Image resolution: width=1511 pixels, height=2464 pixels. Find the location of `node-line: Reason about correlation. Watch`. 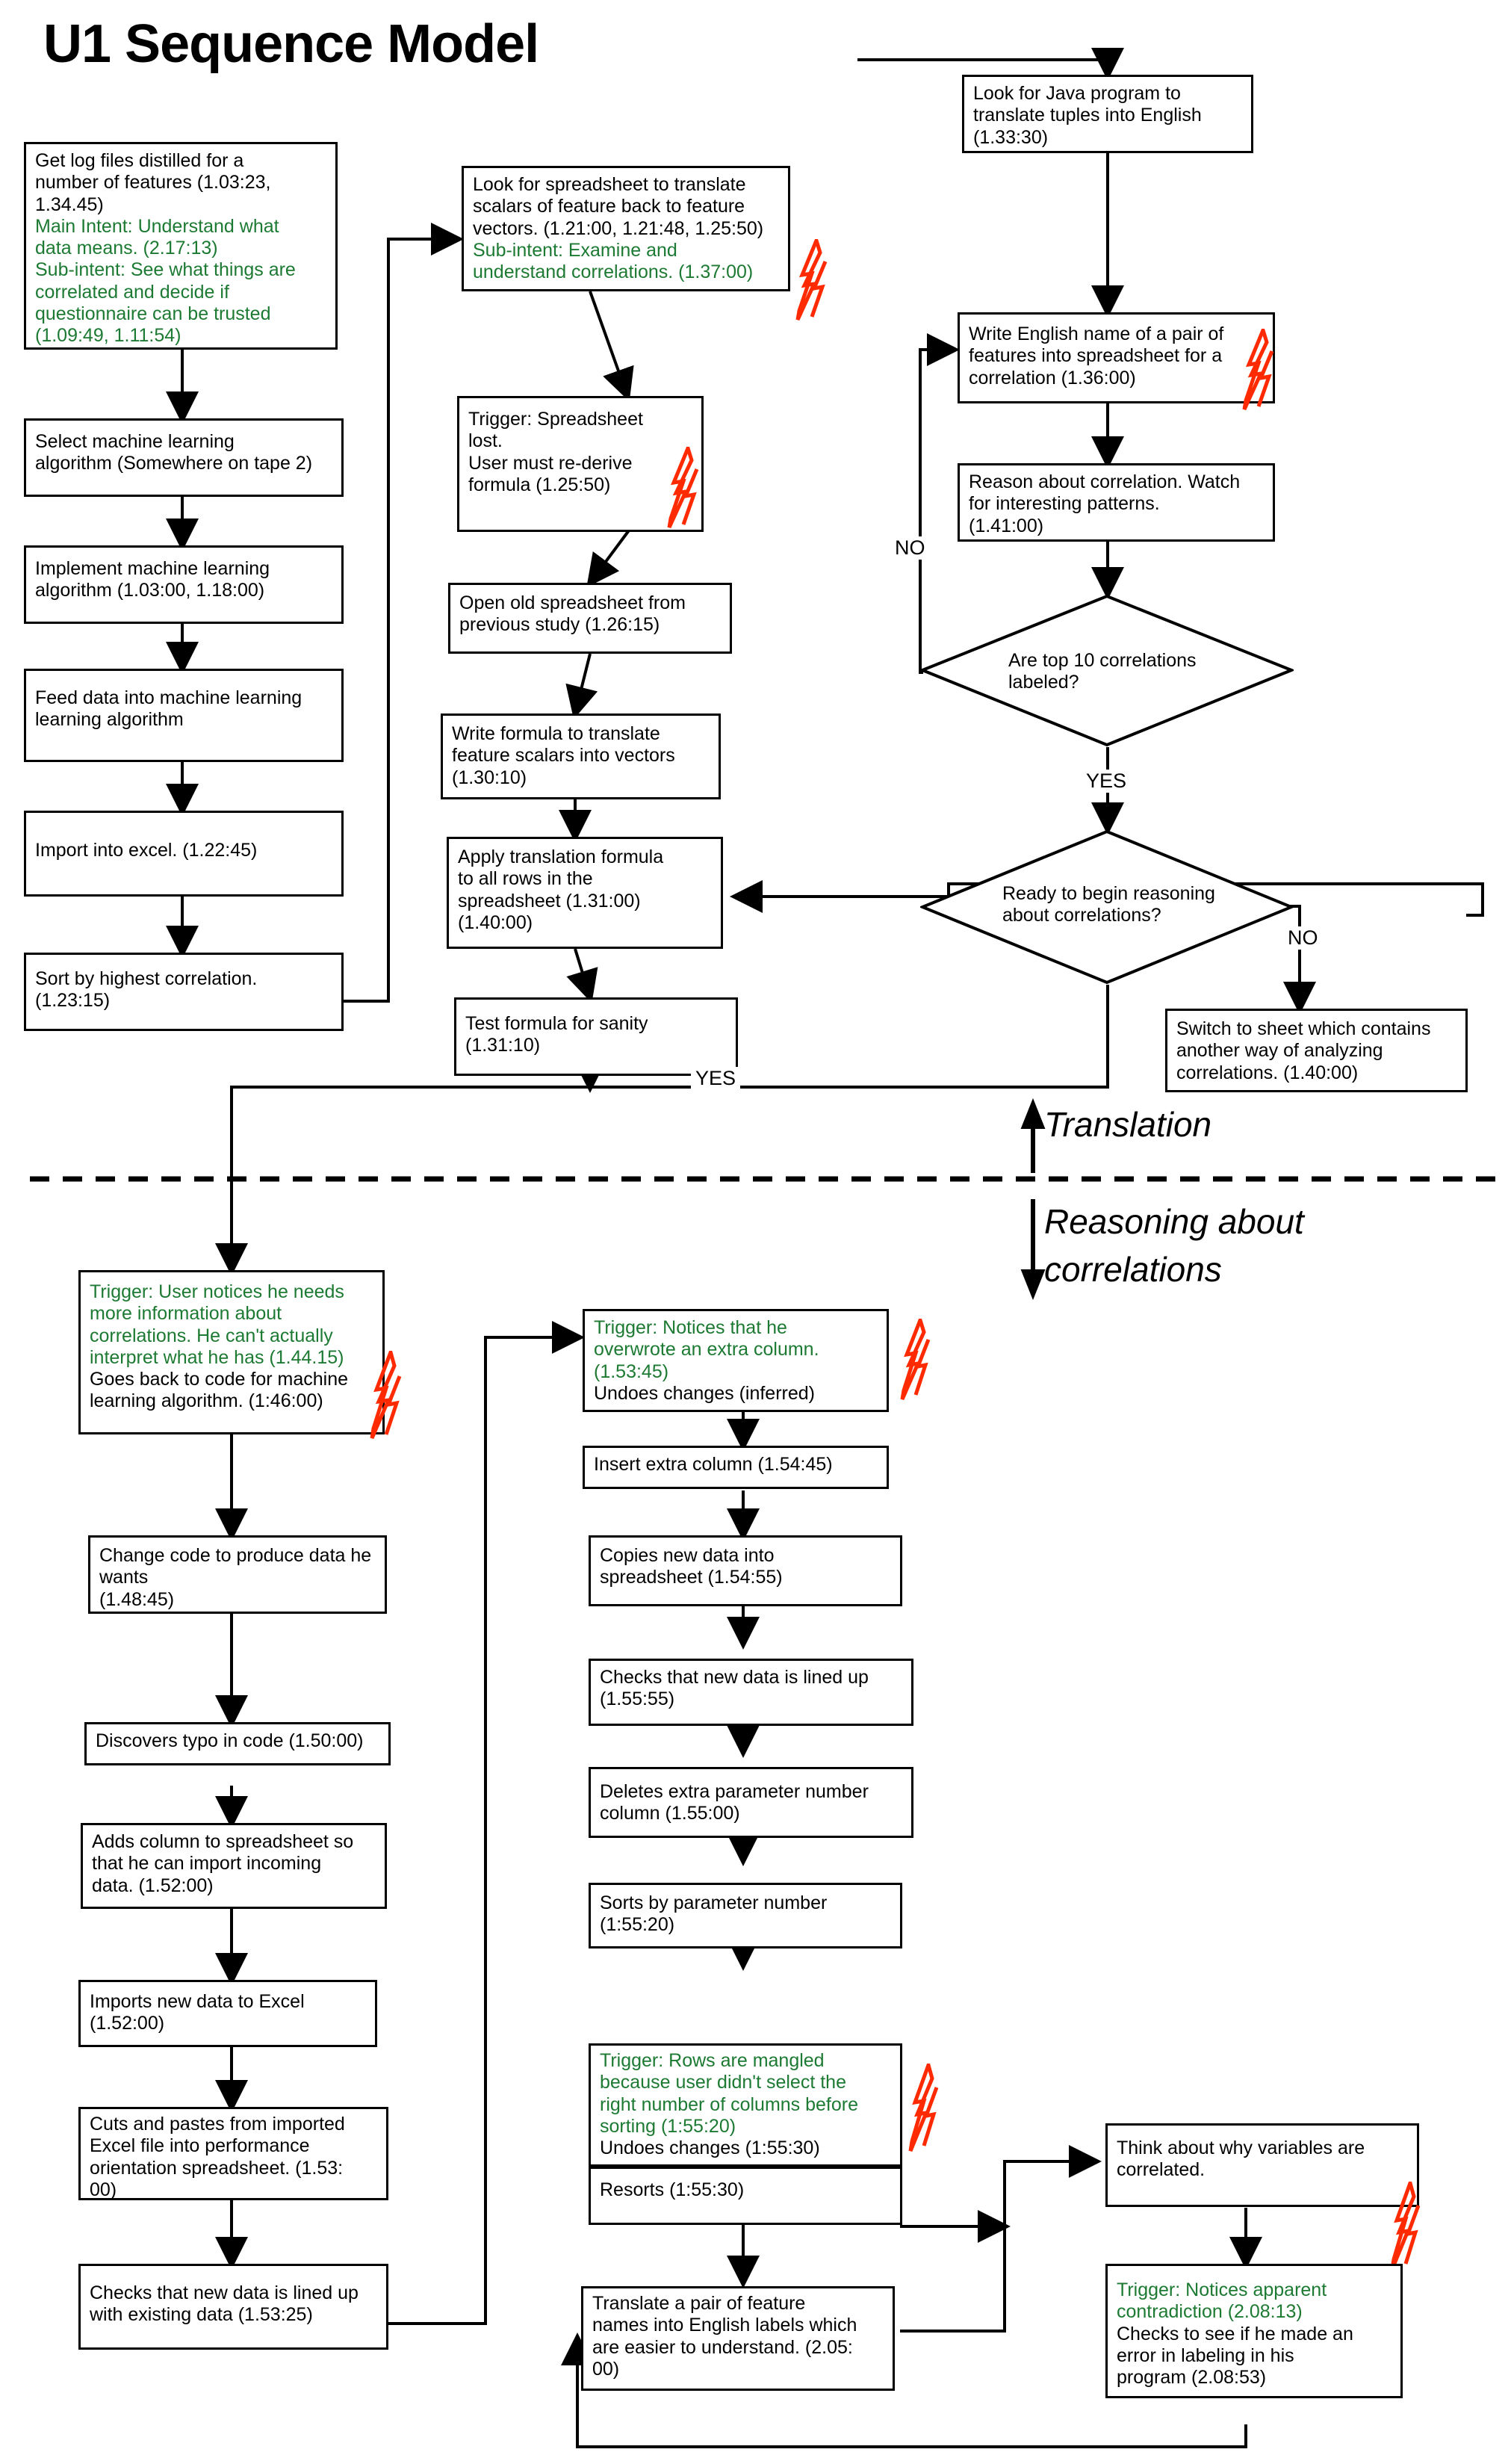

node-line: Reason about correlation. Watch is located at coordinates (1105, 481).